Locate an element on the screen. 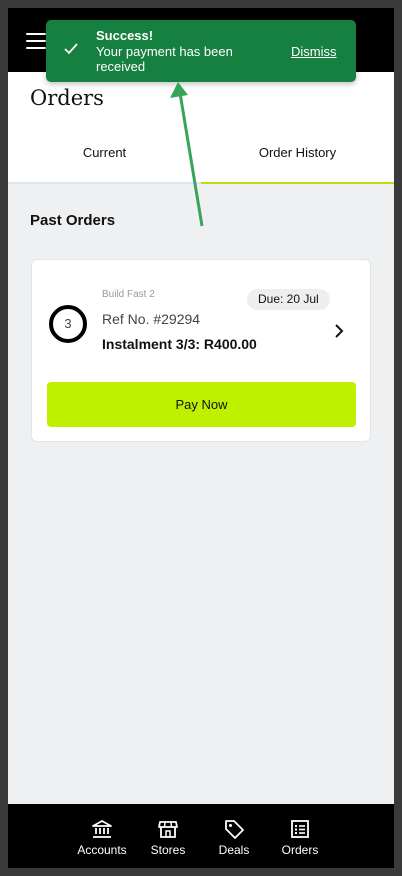  nav-orders: Orders is located at coordinates (300, 836).